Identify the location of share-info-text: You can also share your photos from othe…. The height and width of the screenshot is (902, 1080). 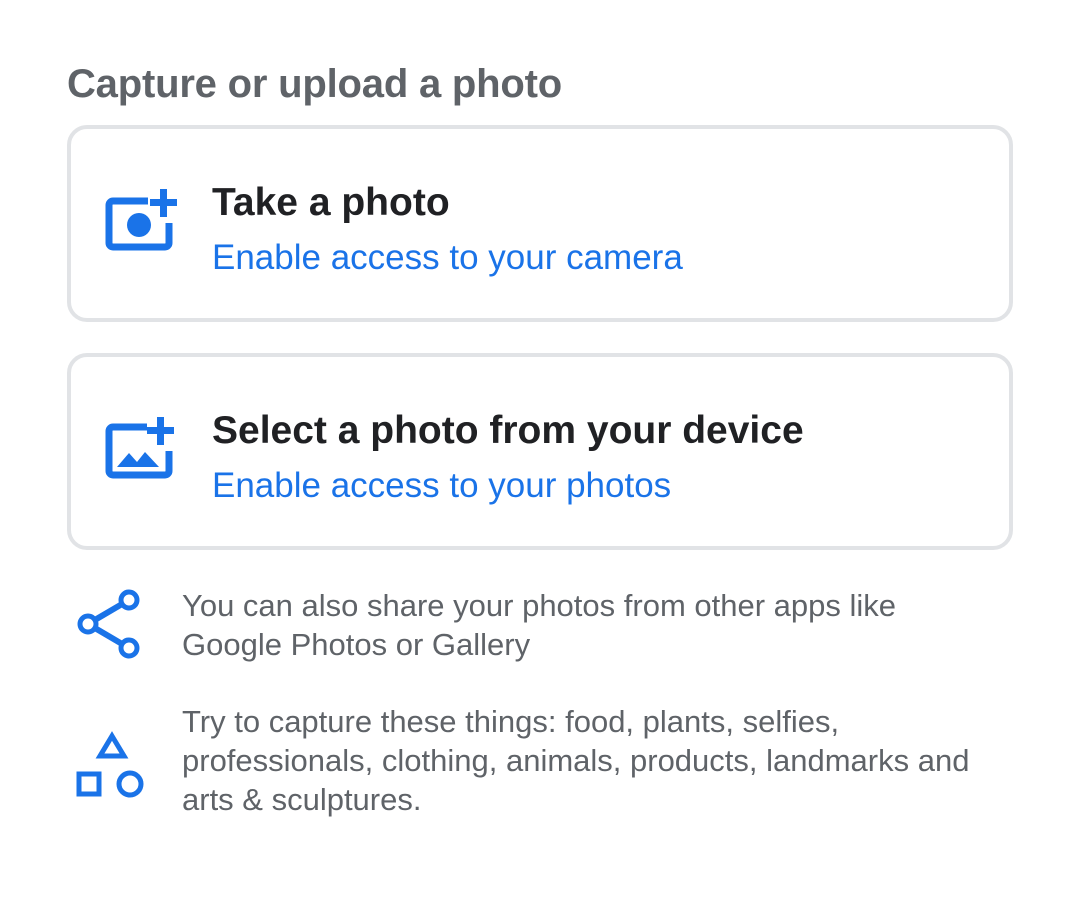
(539, 625).